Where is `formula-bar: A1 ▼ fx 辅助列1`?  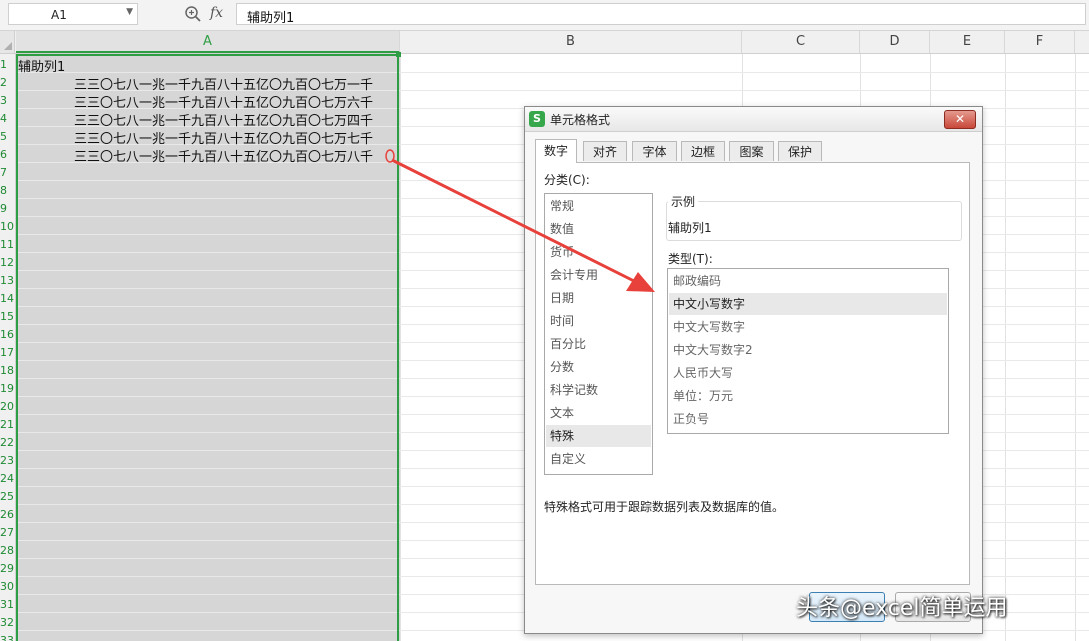 formula-bar: A1 ▼ fx 辅助列1 is located at coordinates (544, 15).